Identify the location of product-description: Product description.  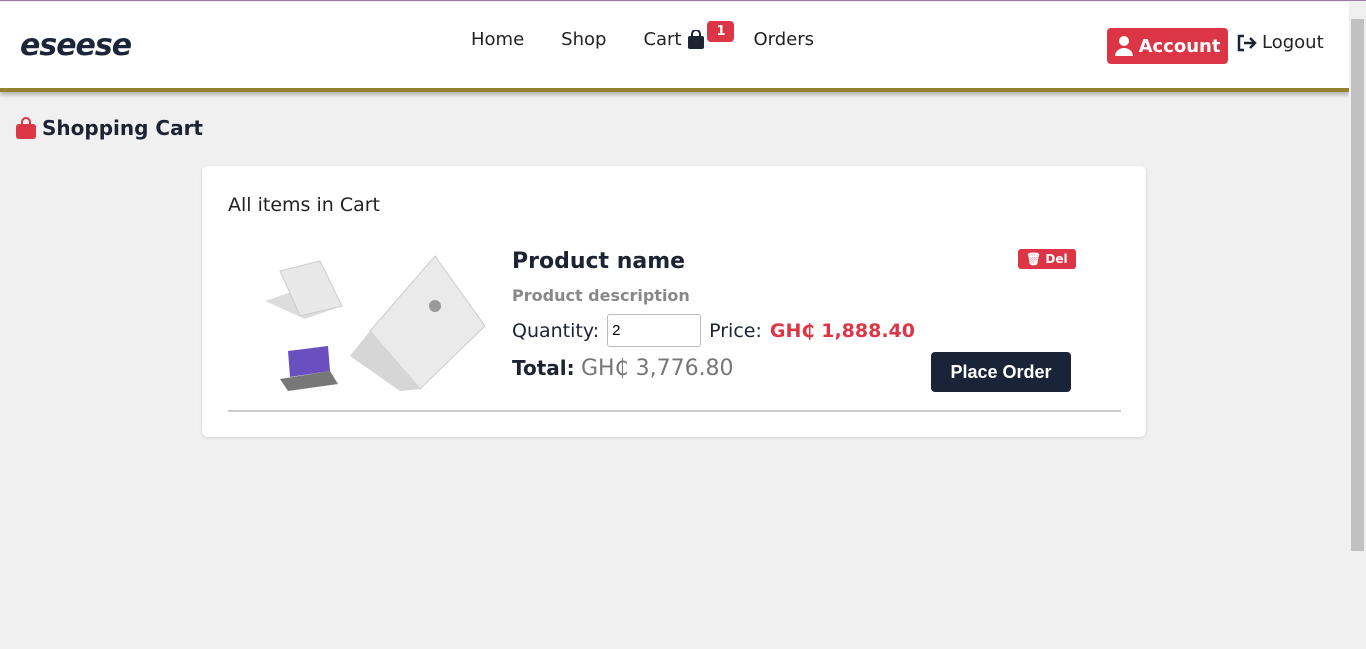
(601, 295).